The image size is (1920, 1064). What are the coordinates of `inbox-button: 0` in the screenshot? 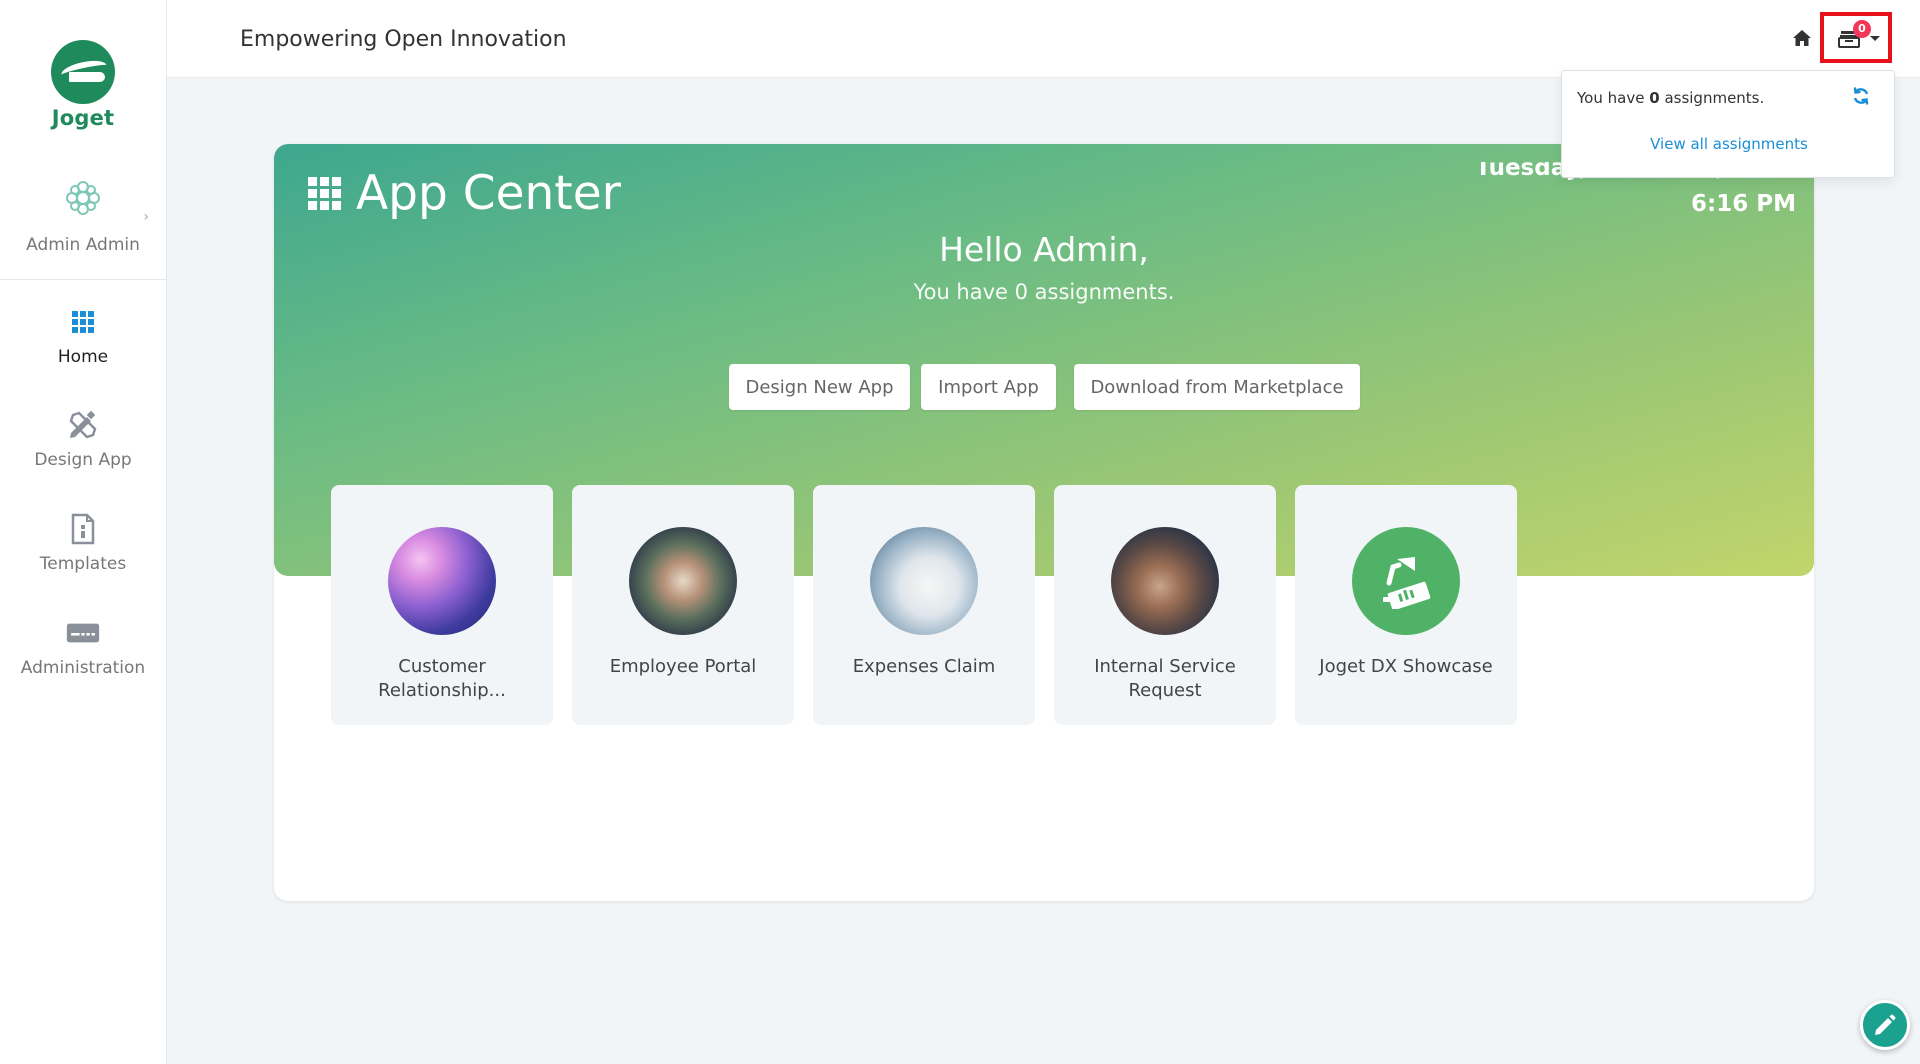 It's located at (1856, 37).